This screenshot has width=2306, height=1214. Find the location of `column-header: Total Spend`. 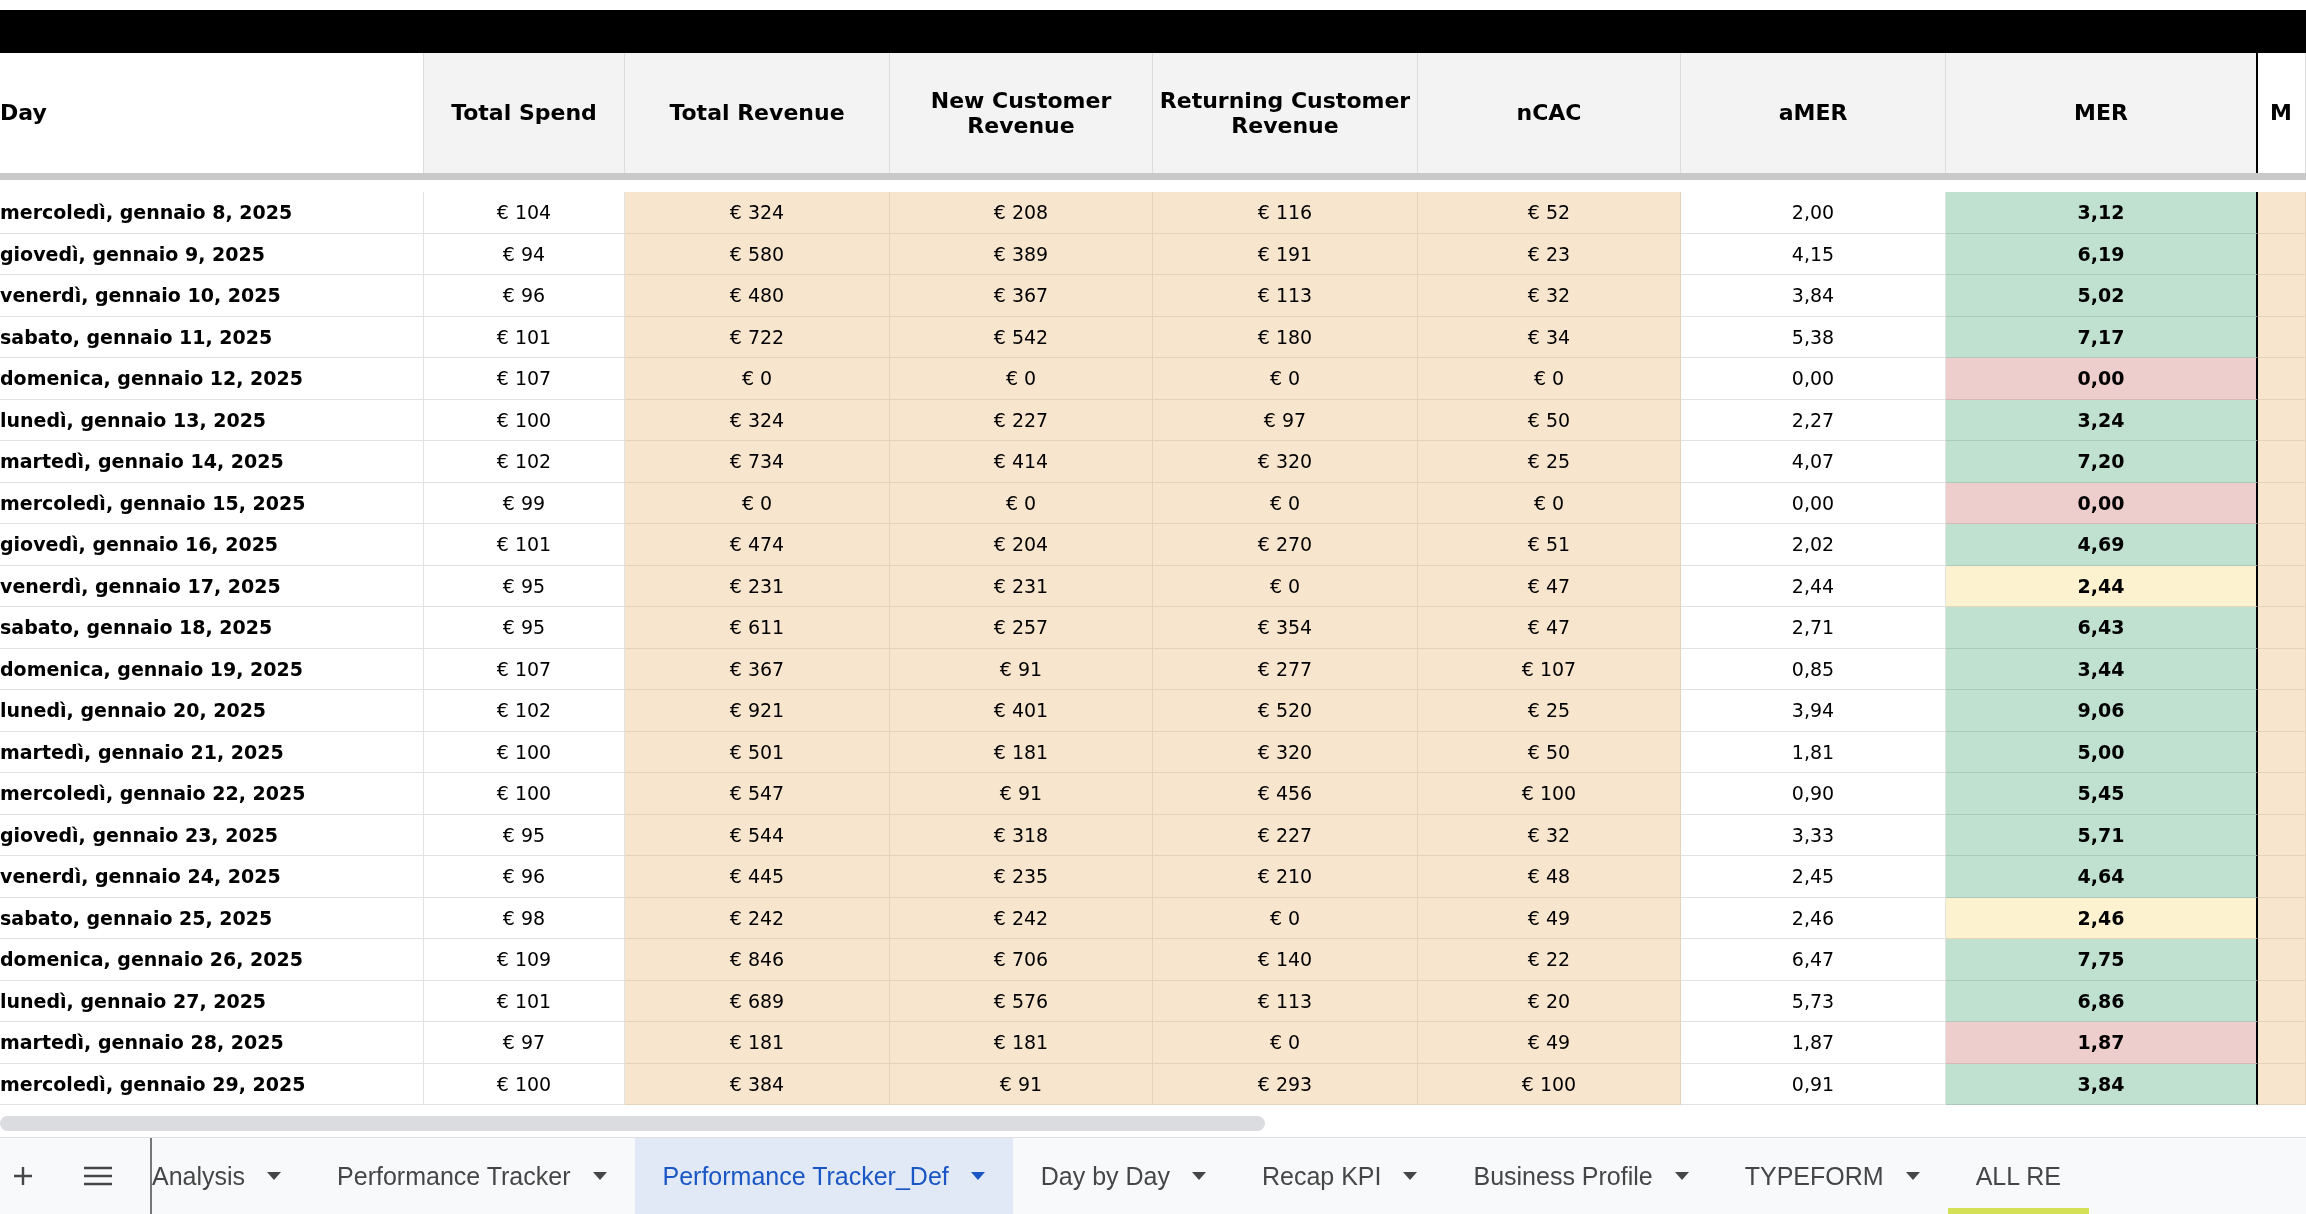

column-header: Total Spend is located at coordinates (524, 113).